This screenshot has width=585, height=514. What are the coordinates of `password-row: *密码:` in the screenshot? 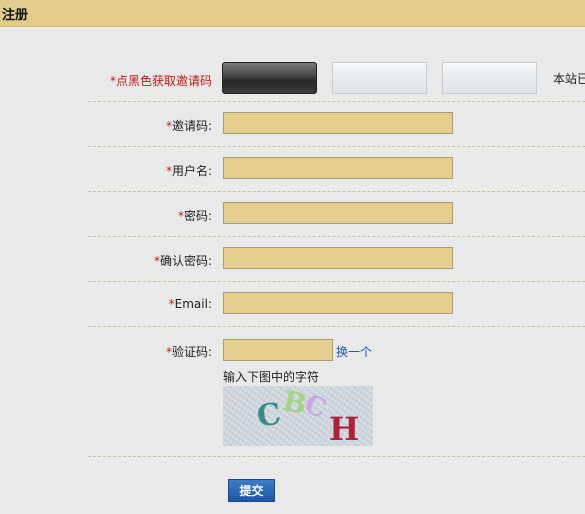 It's located at (336, 214).